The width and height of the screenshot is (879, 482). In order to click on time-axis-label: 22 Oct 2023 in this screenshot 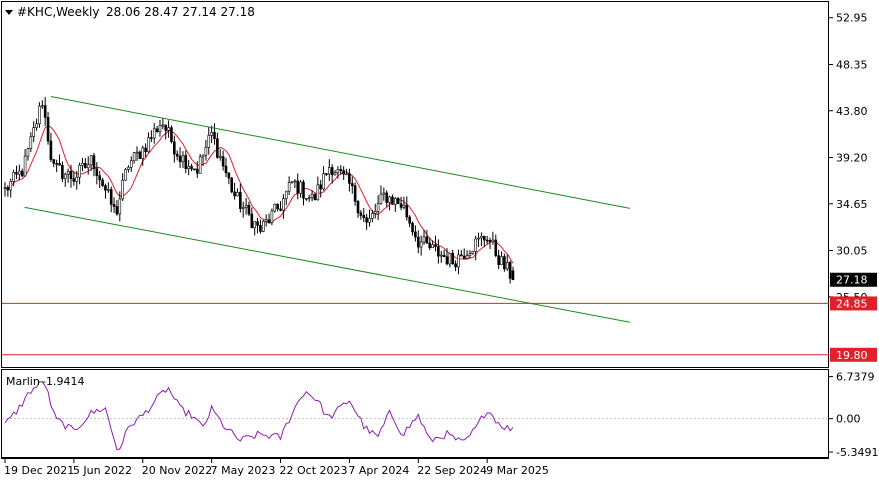, I will do `click(314, 470)`.